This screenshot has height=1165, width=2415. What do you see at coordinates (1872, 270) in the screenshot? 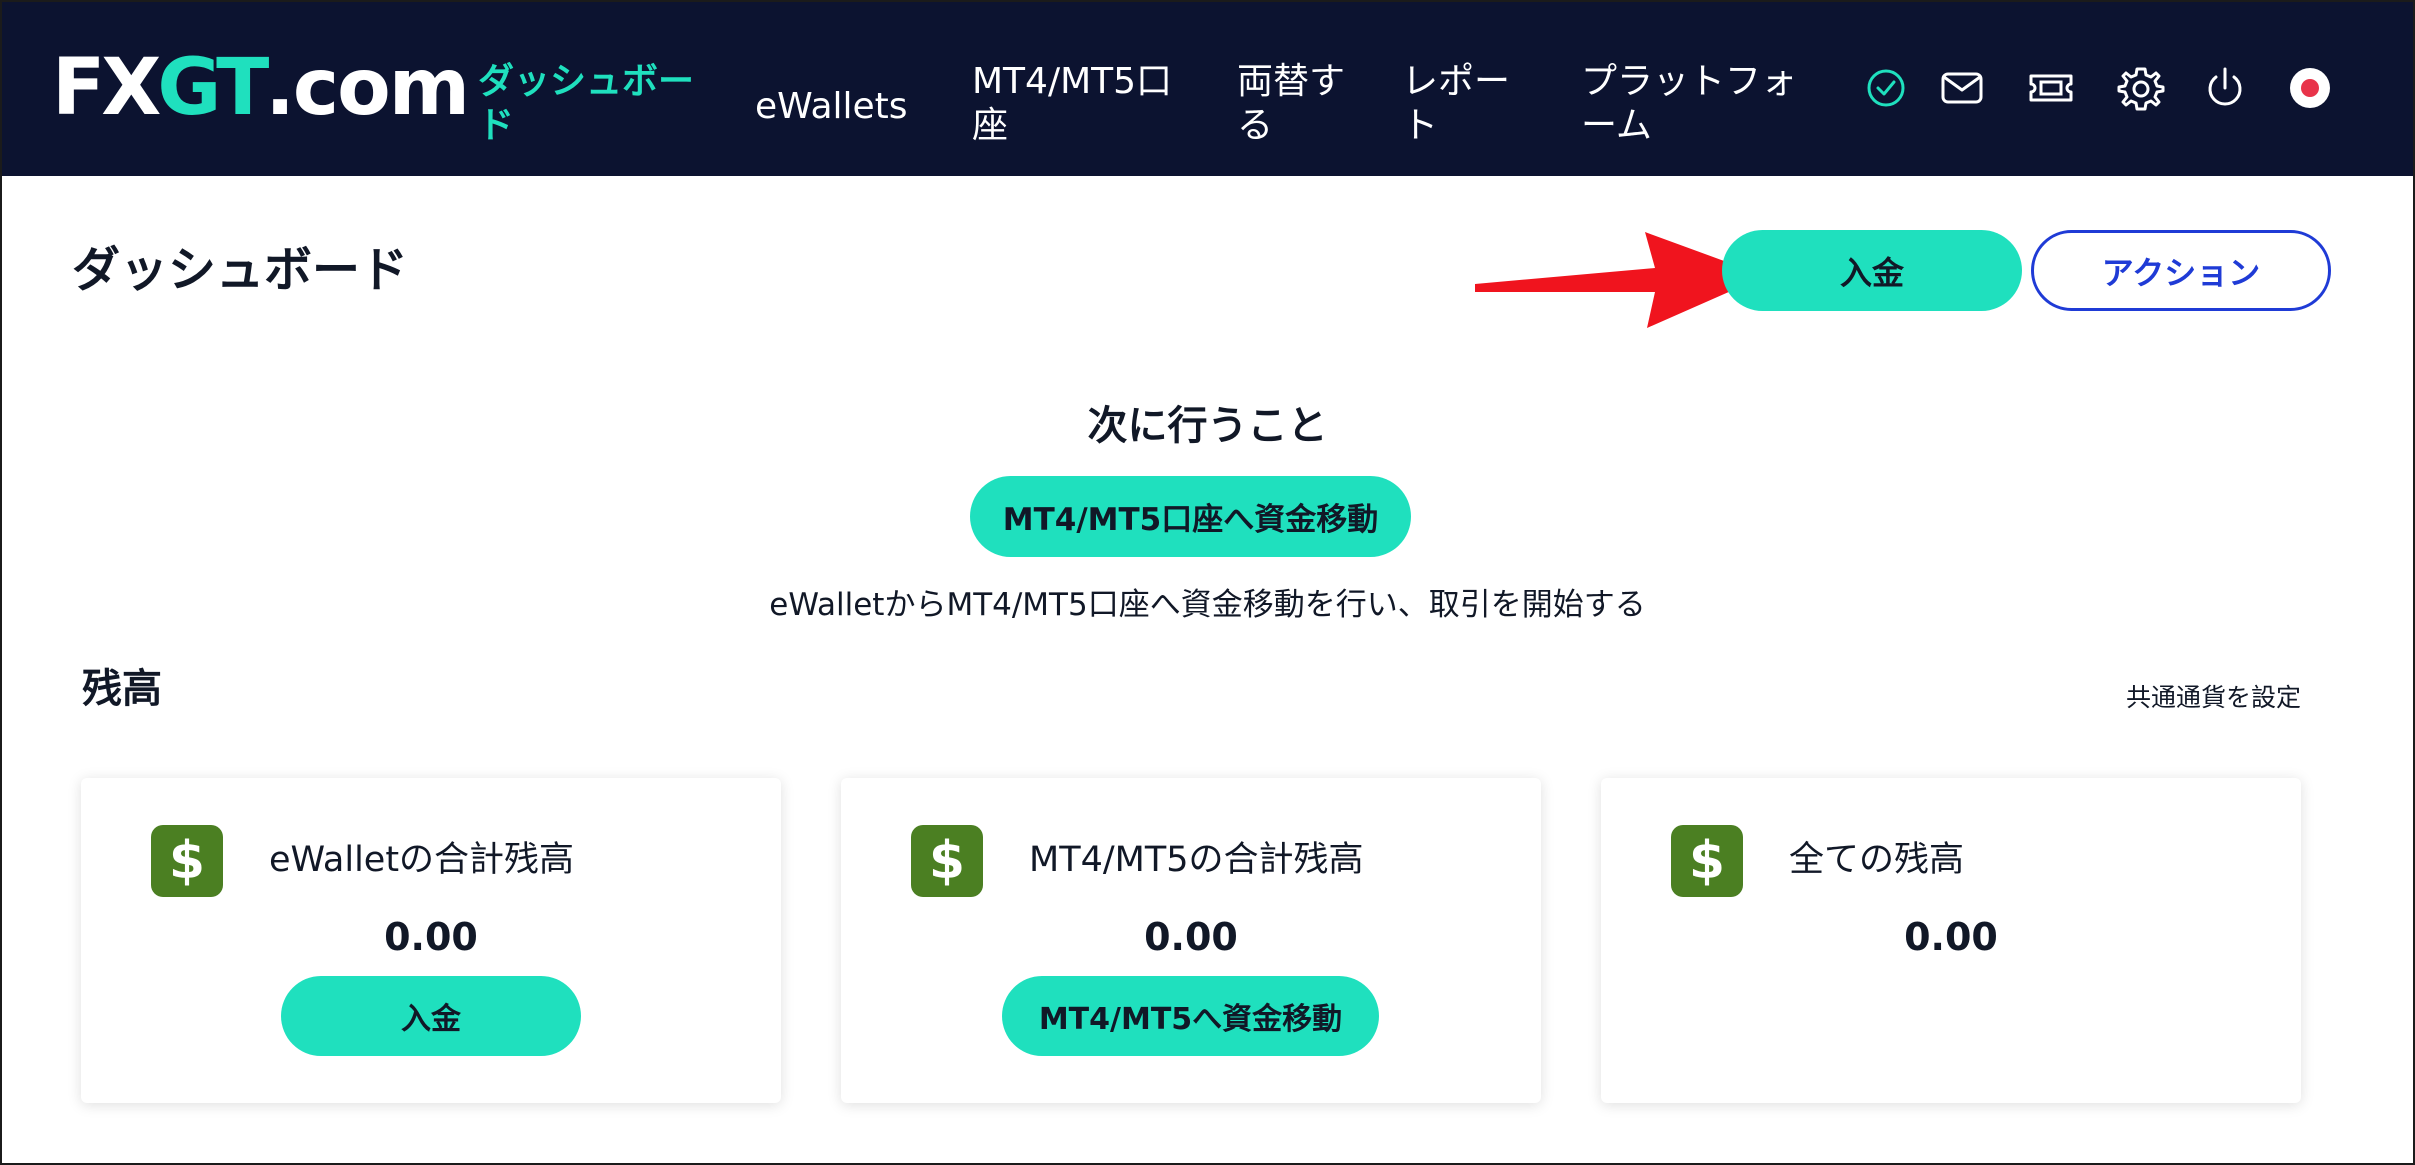
I see `deposit-button: 入金` at bounding box center [1872, 270].